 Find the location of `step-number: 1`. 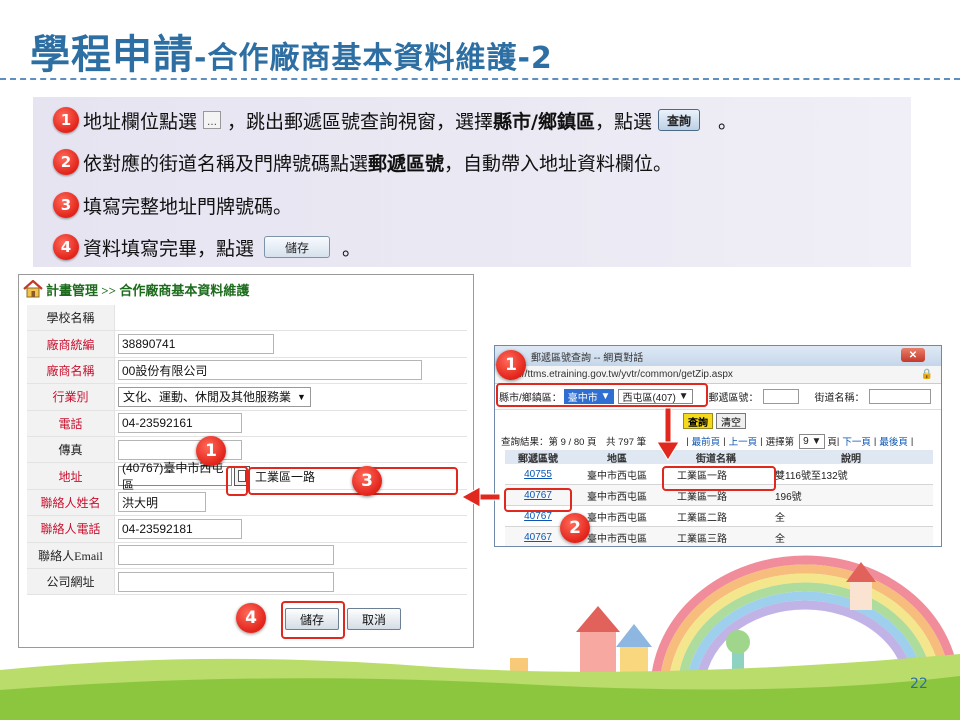

step-number: 1 is located at coordinates (66, 120).